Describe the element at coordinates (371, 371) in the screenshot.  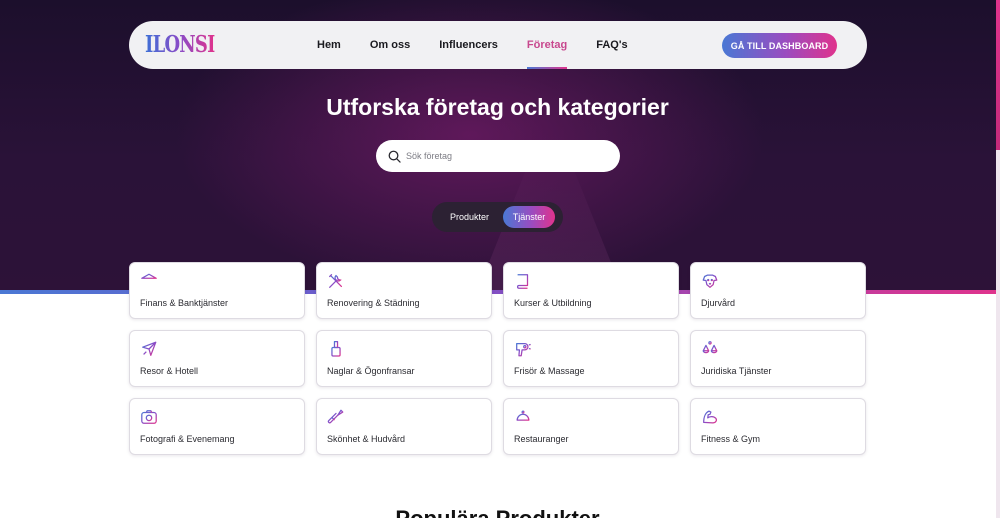
I see `category-label: Naglar & Ögonfransar` at that location.